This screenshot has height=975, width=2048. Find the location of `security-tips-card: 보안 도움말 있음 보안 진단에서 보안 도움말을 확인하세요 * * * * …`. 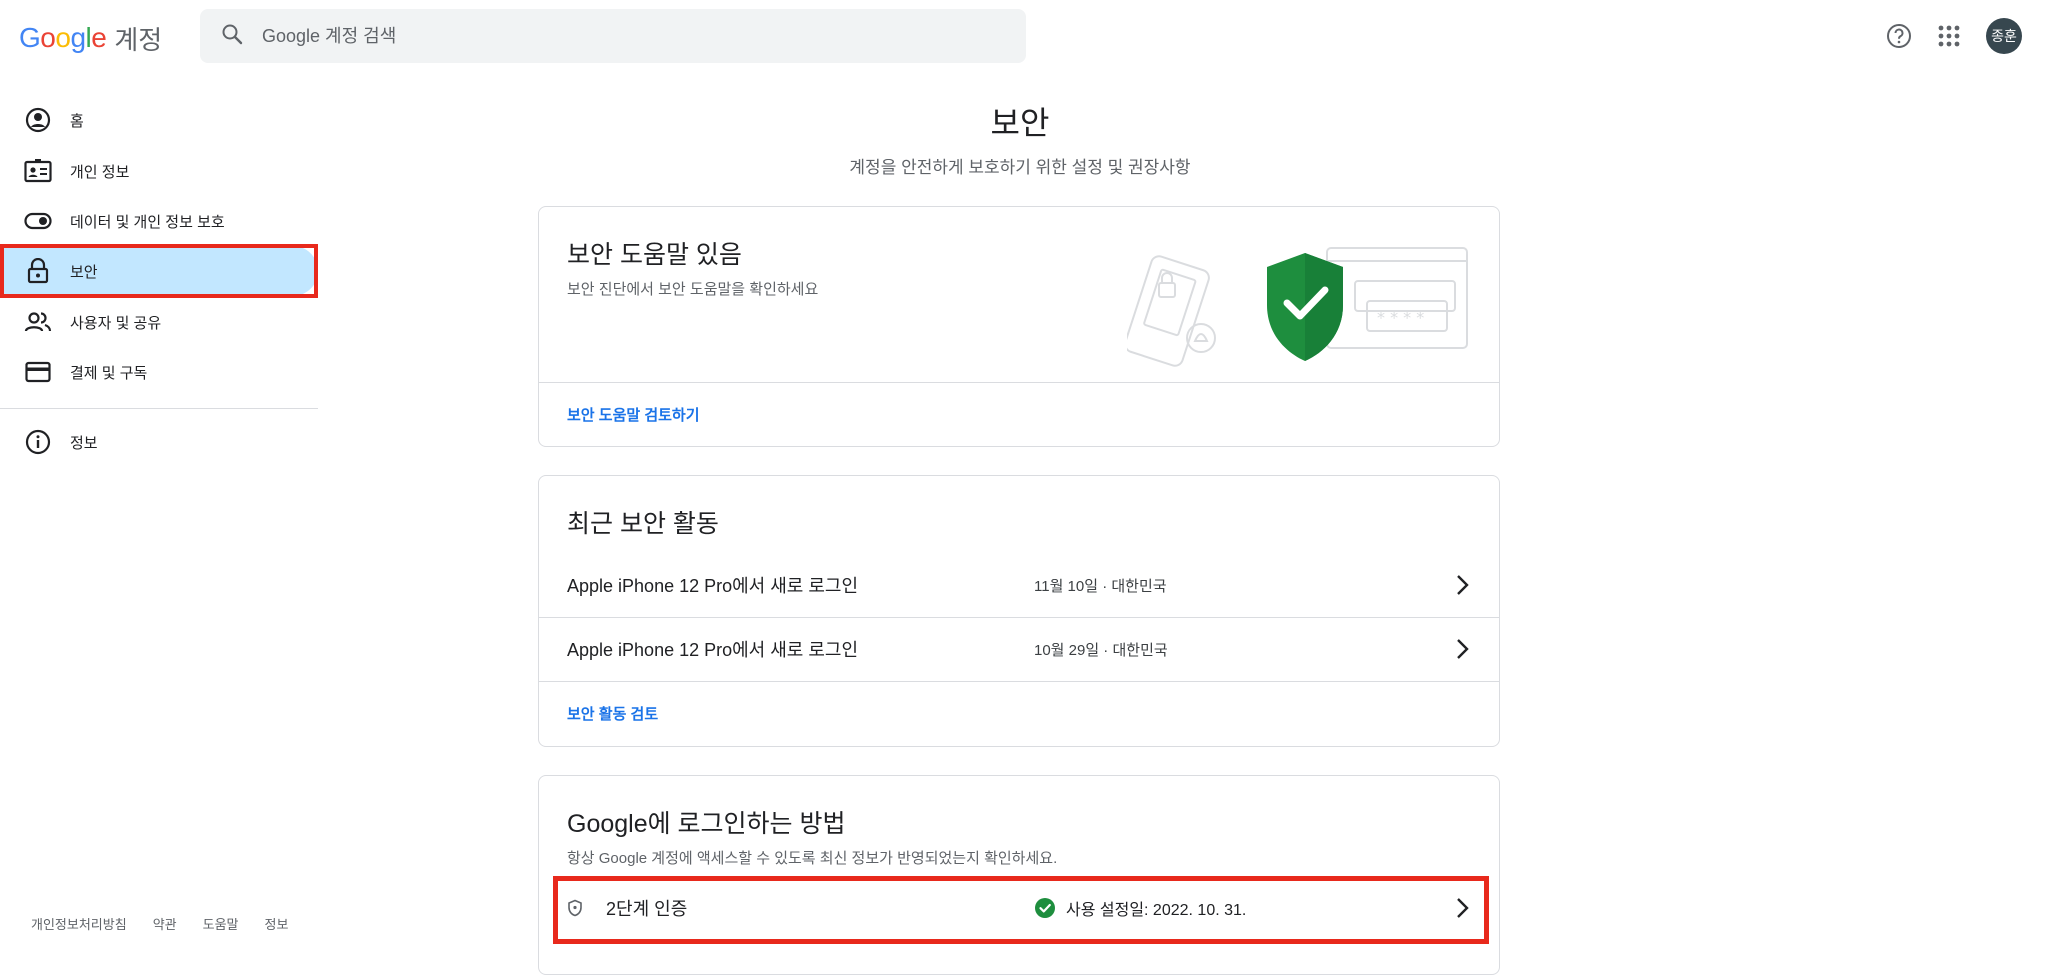

security-tips-card: 보안 도움말 있음 보안 진단에서 보안 도움말을 확인하세요 * * * * … is located at coordinates (1019, 326).